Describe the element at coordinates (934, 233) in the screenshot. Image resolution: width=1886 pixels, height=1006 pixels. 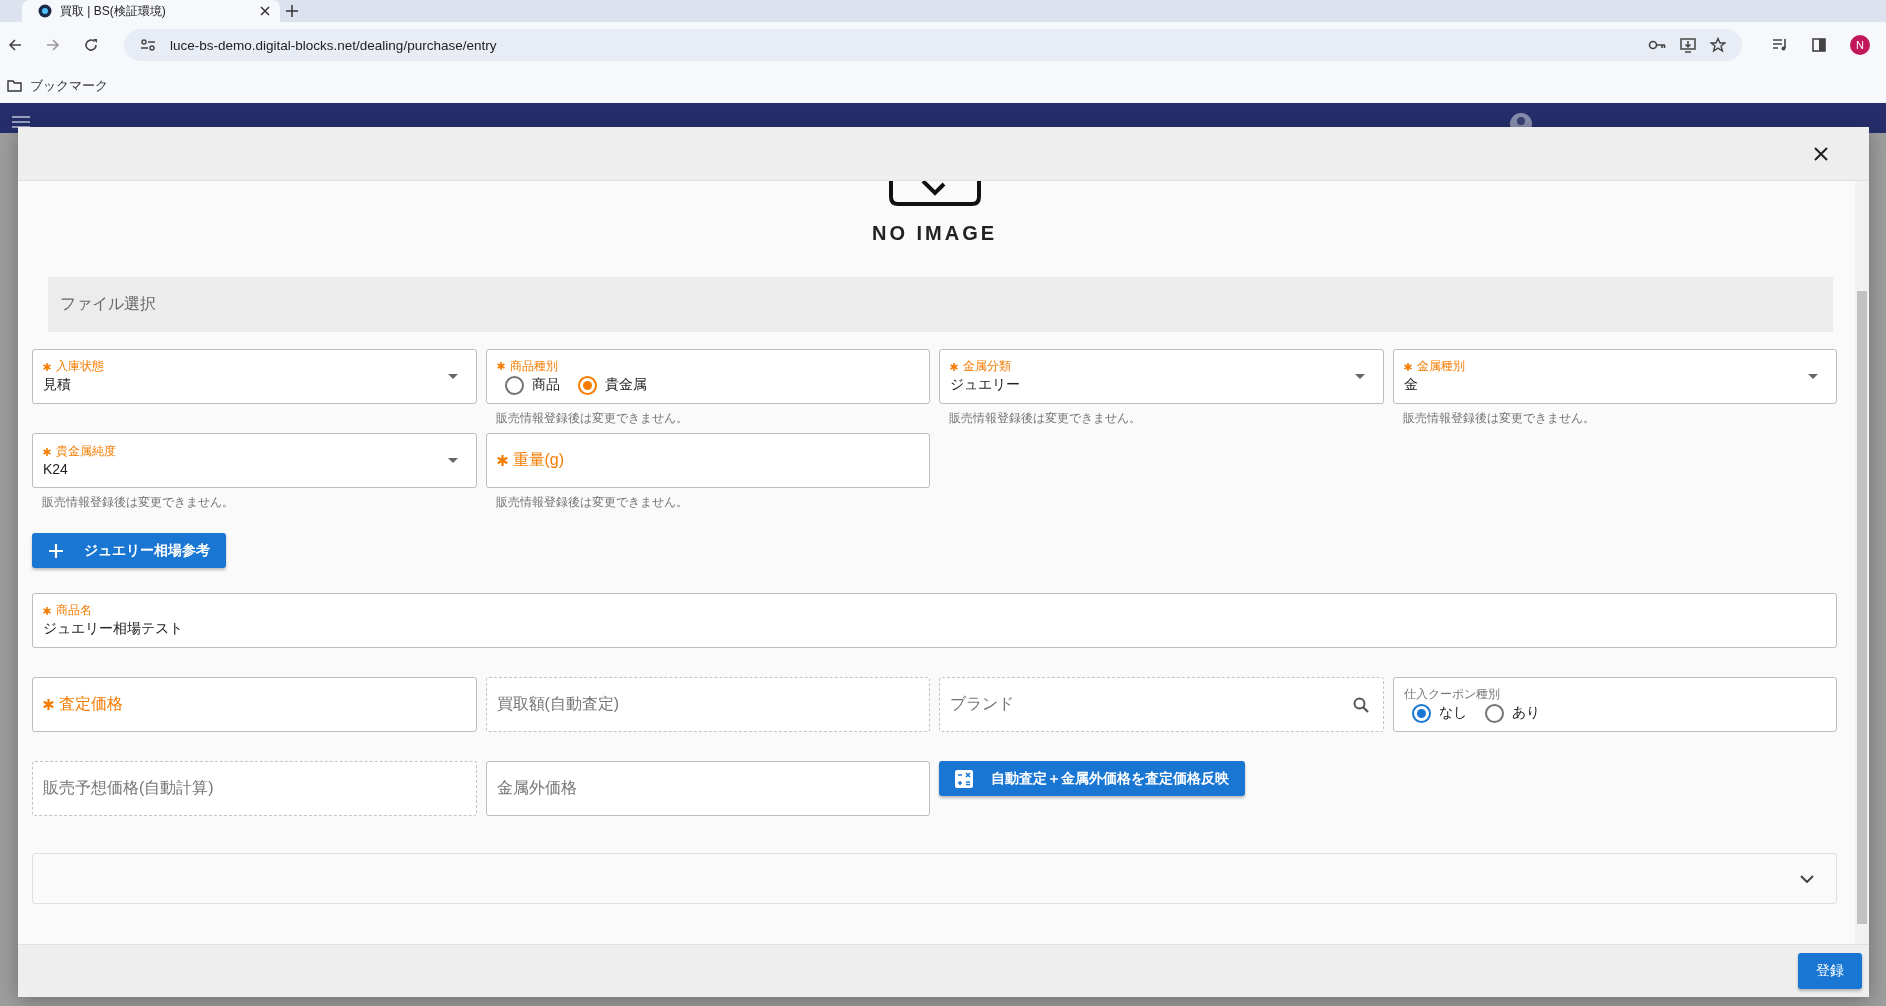
I see `no-image-label: NO IMAGE` at that location.